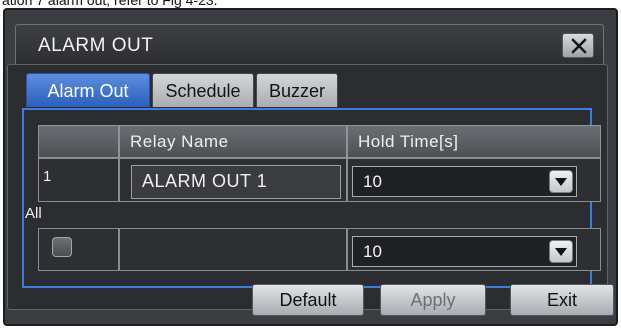 The image size is (621, 328). Describe the element at coordinates (33, 213) in the screenshot. I see `all-label: All` at that location.